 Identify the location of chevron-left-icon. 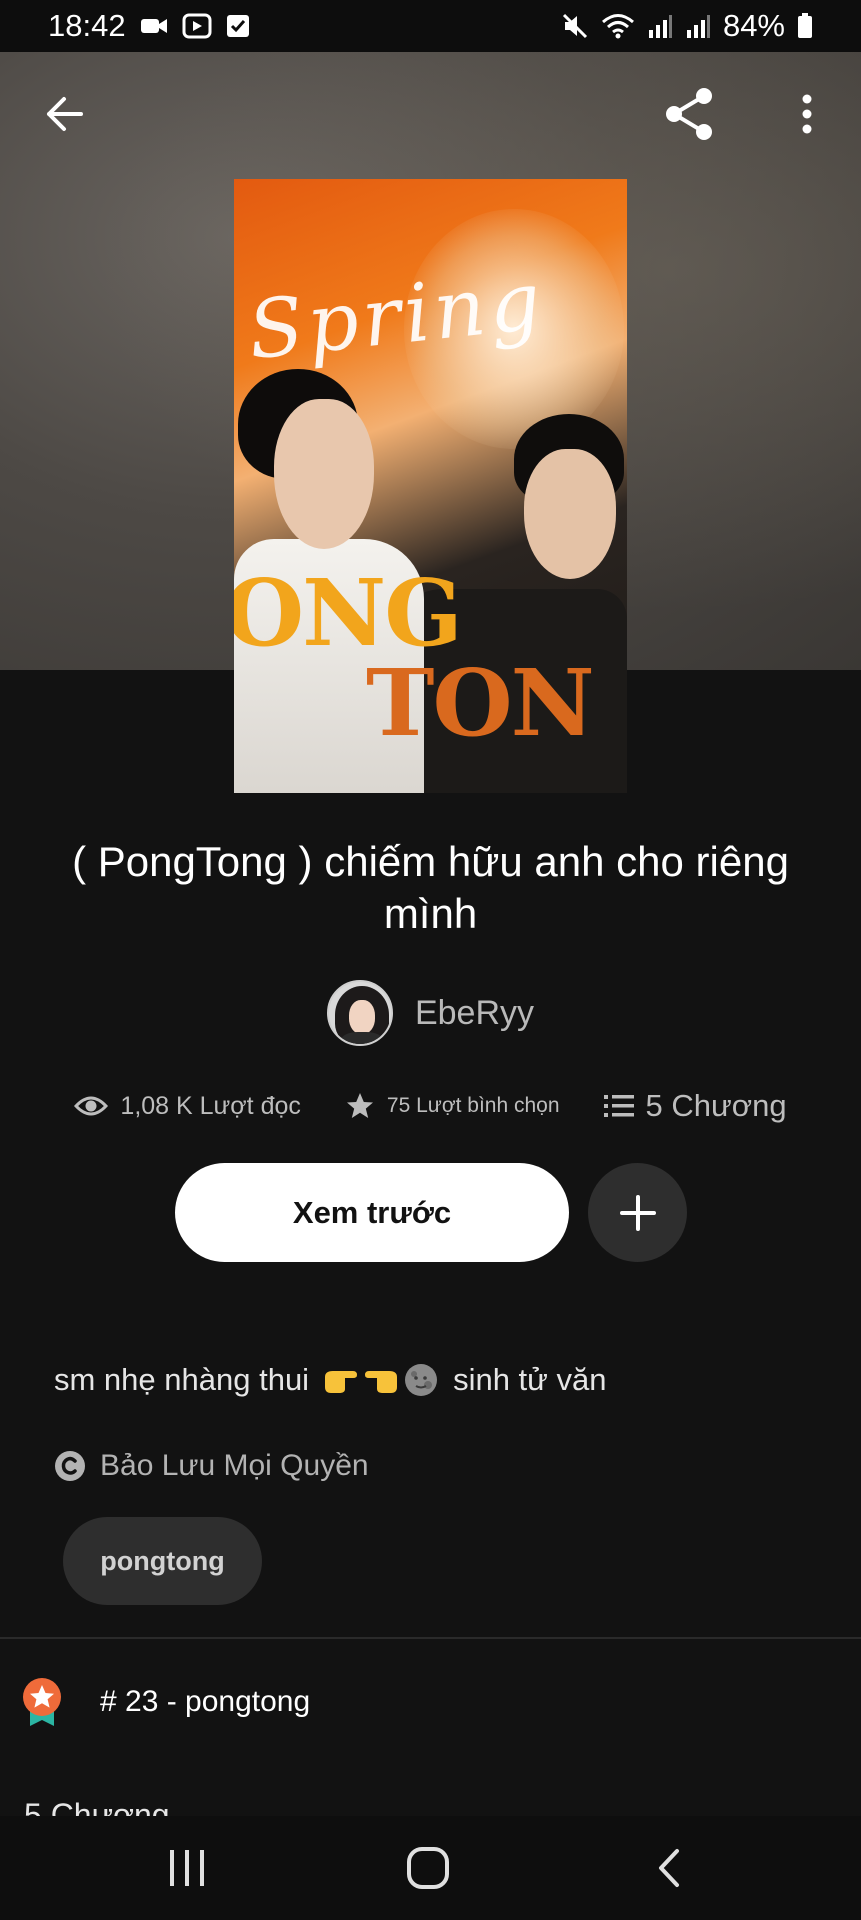
(669, 1868).